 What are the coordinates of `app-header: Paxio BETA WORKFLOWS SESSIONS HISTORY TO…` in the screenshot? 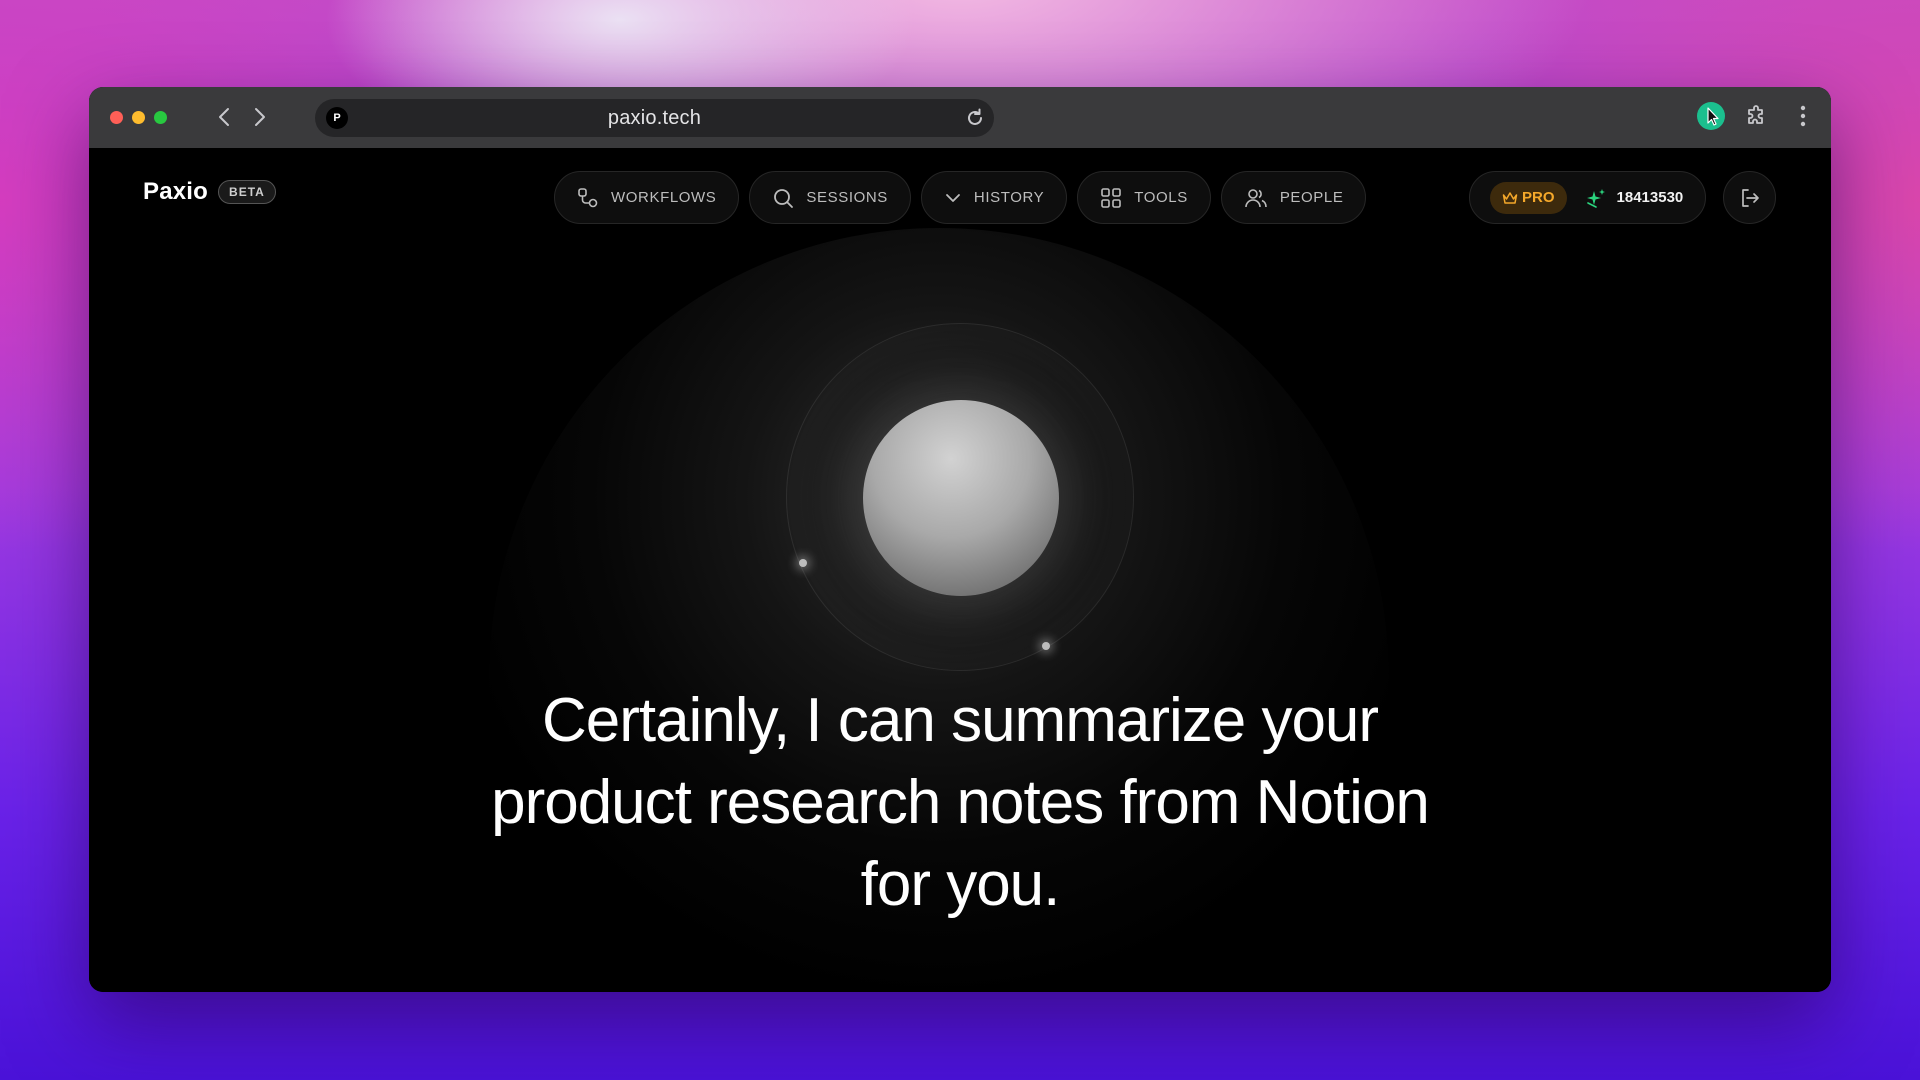 It's located at (960, 190).